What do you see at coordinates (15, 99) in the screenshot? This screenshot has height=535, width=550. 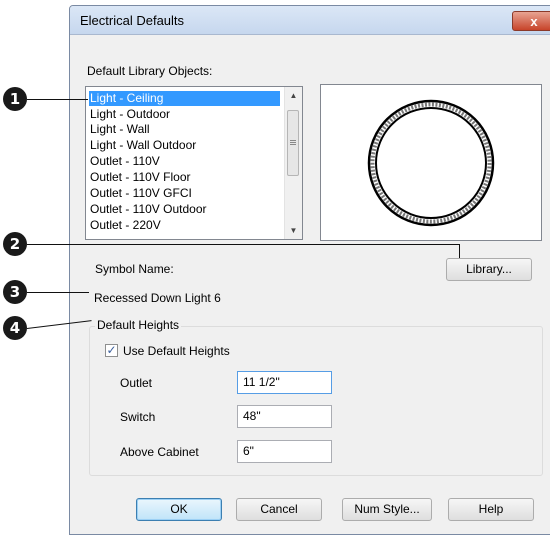 I see `callout-1: 1` at bounding box center [15, 99].